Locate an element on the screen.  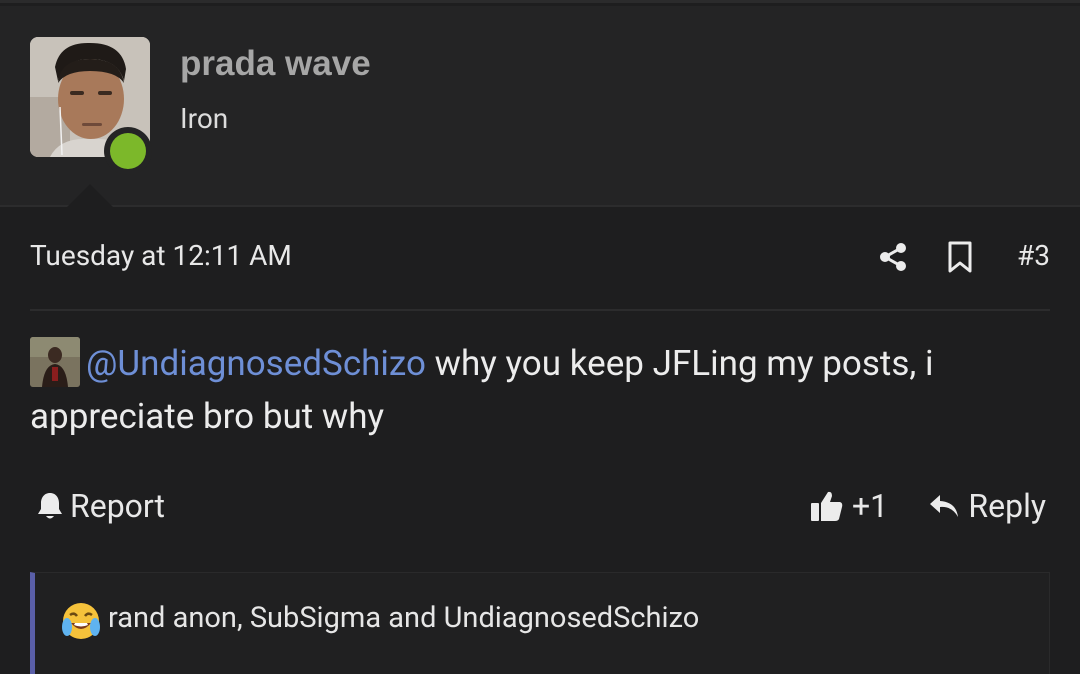
post-date: Tuesday at 12:11 AM is located at coordinates (161, 255).